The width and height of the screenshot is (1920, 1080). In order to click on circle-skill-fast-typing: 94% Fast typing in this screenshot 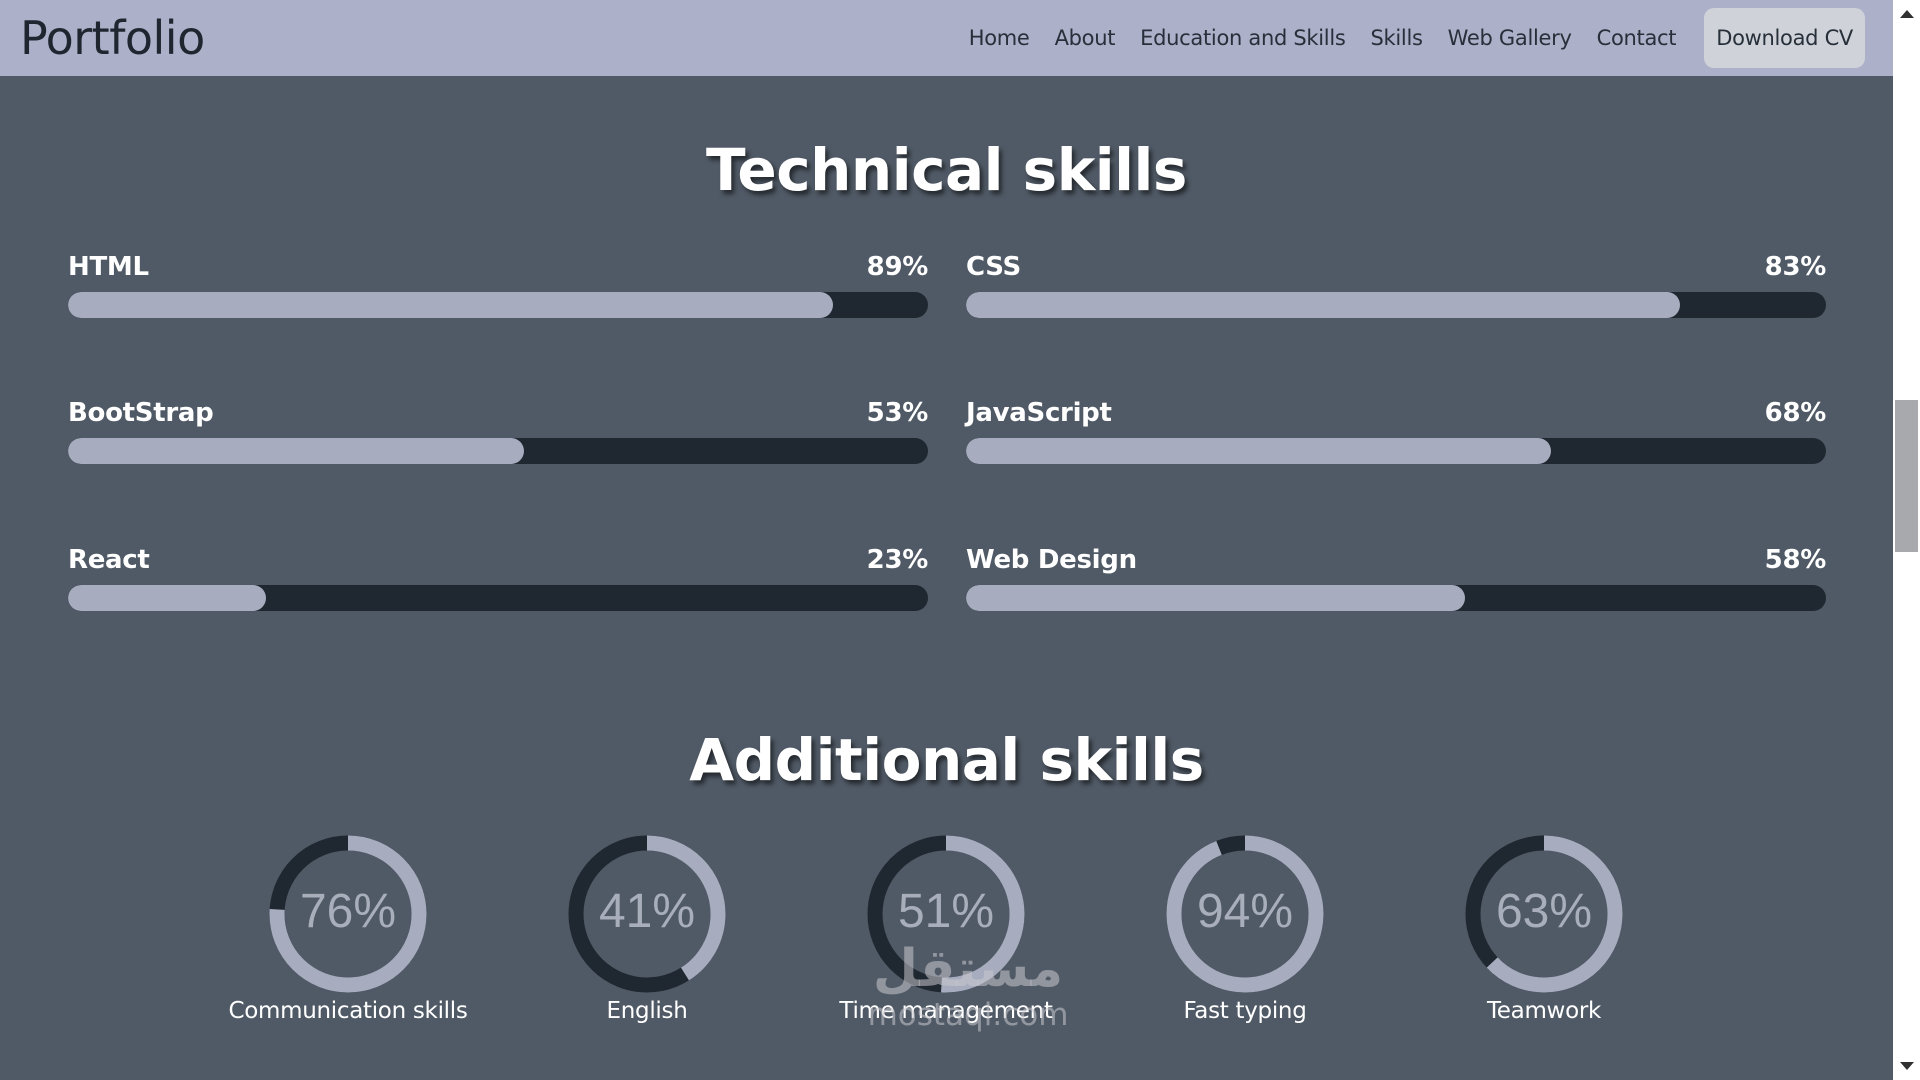, I will do `click(1245, 934)`.